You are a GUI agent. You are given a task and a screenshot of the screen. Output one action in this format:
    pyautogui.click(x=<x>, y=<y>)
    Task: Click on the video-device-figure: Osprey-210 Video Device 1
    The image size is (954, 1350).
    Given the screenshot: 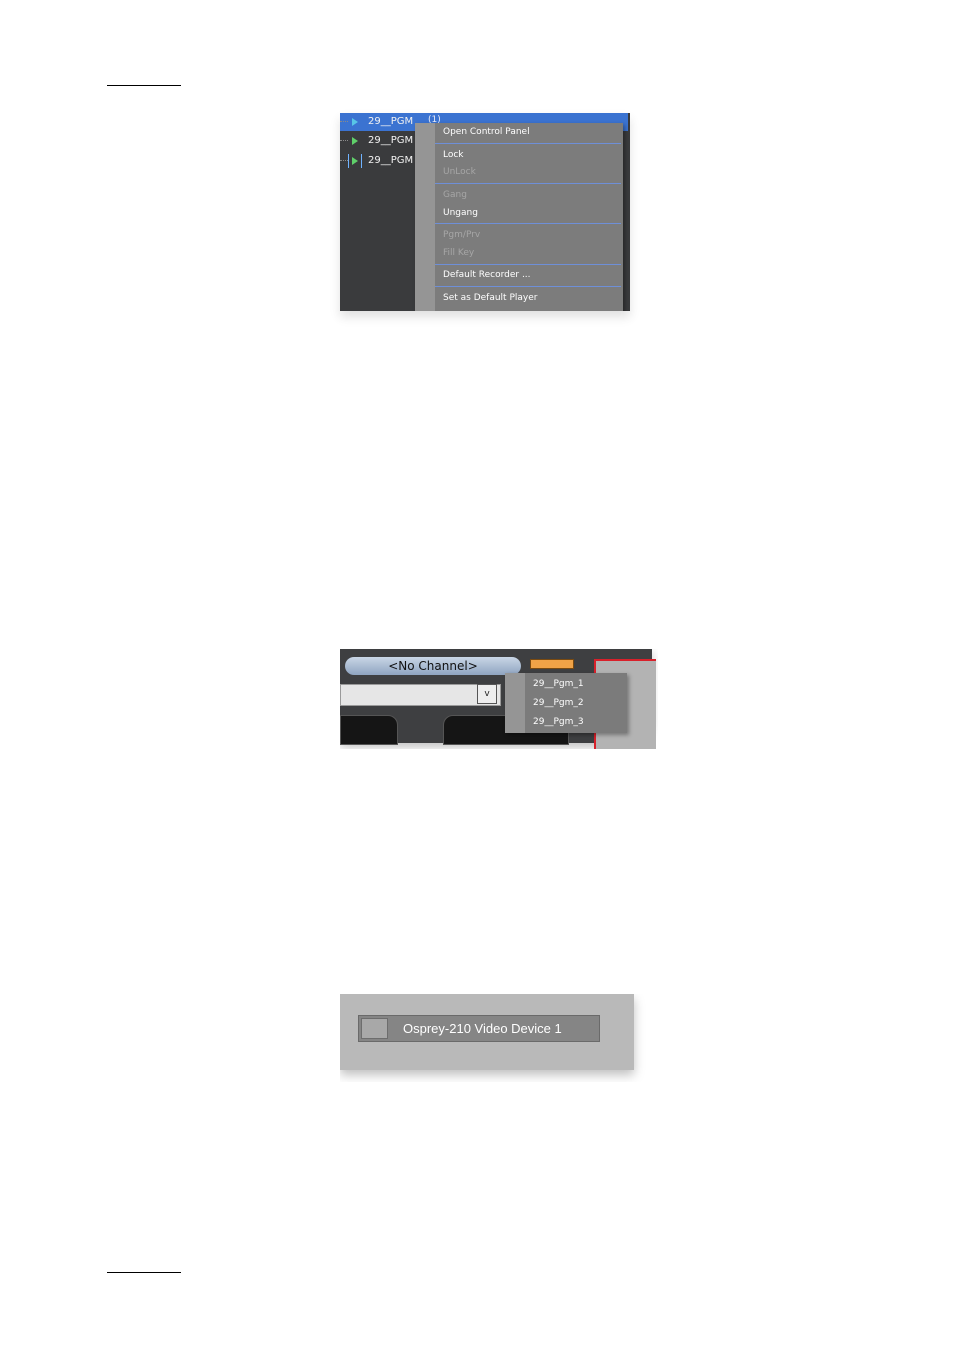 What is the action you would take?
    pyautogui.click(x=493, y=1038)
    